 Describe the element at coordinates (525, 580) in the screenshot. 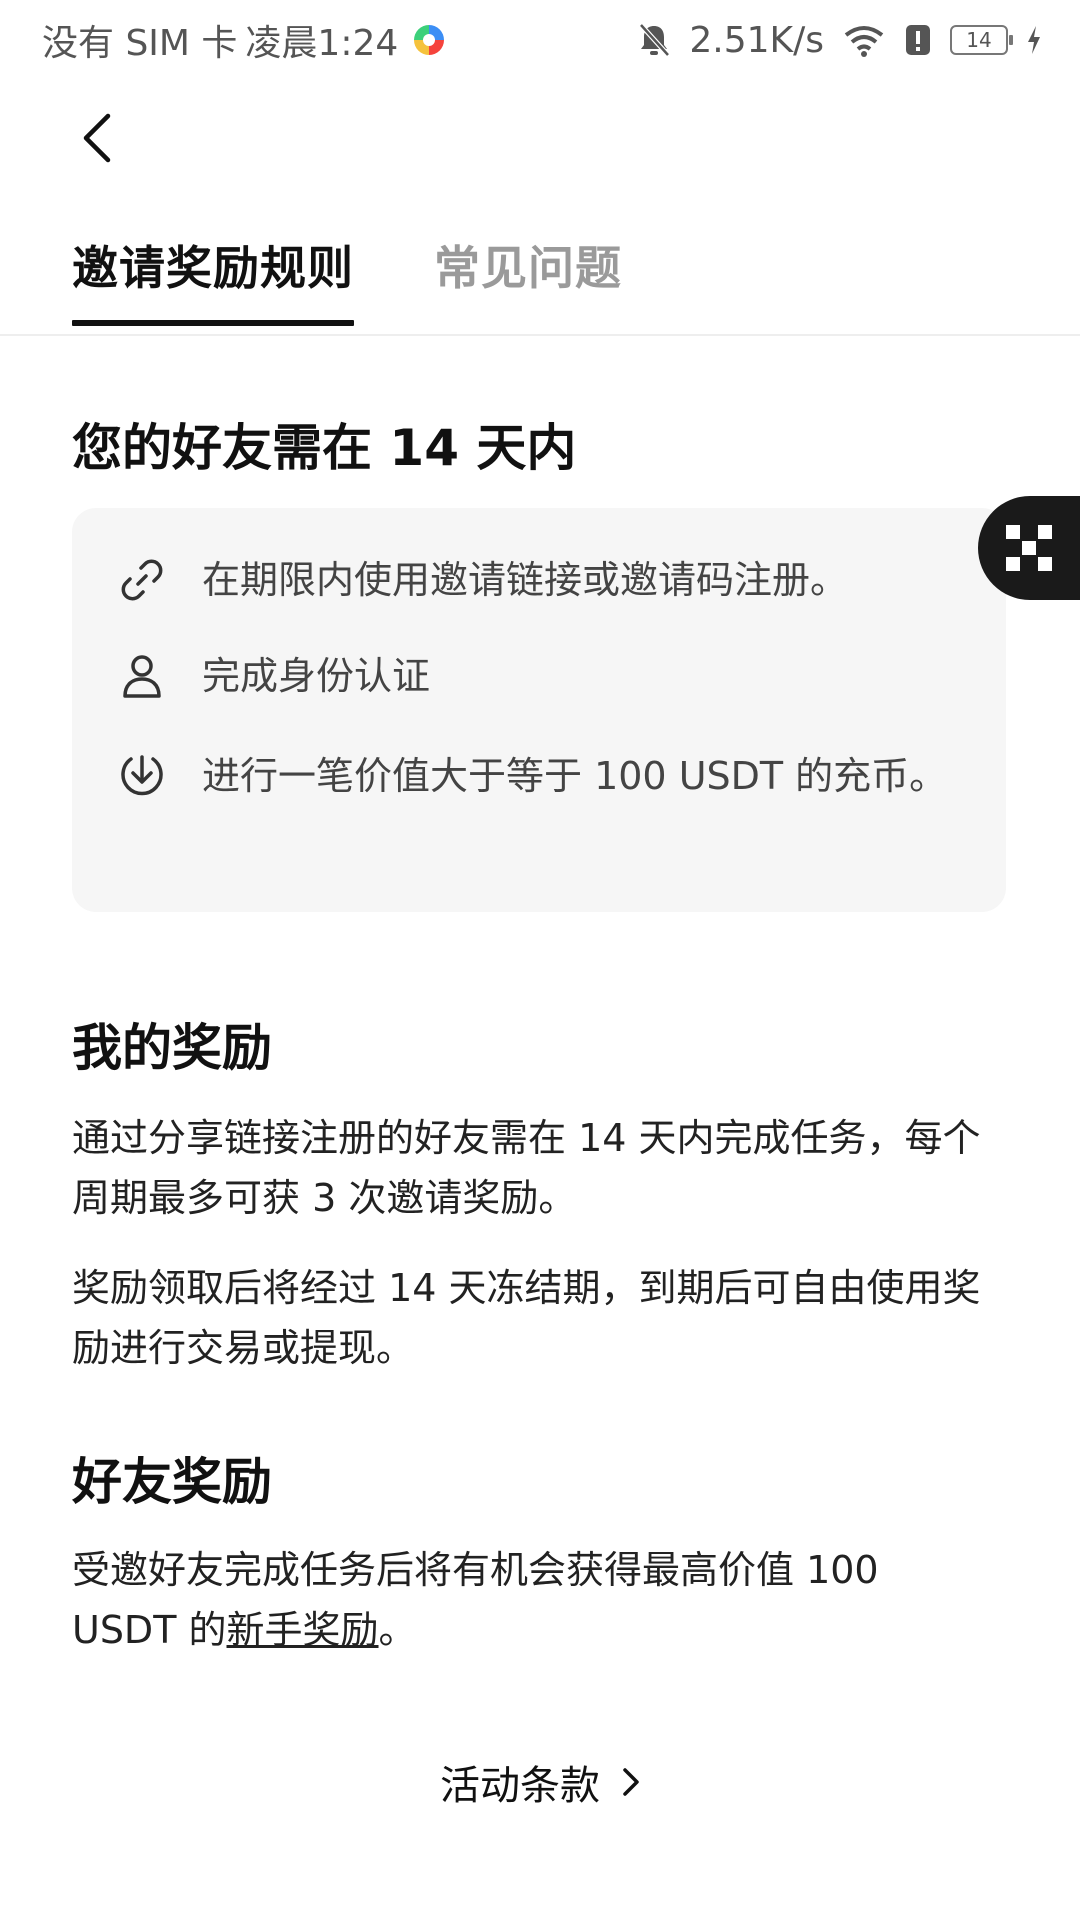

I see `requirement-text: 在期限内使用邀请链接或邀请码注册。` at that location.